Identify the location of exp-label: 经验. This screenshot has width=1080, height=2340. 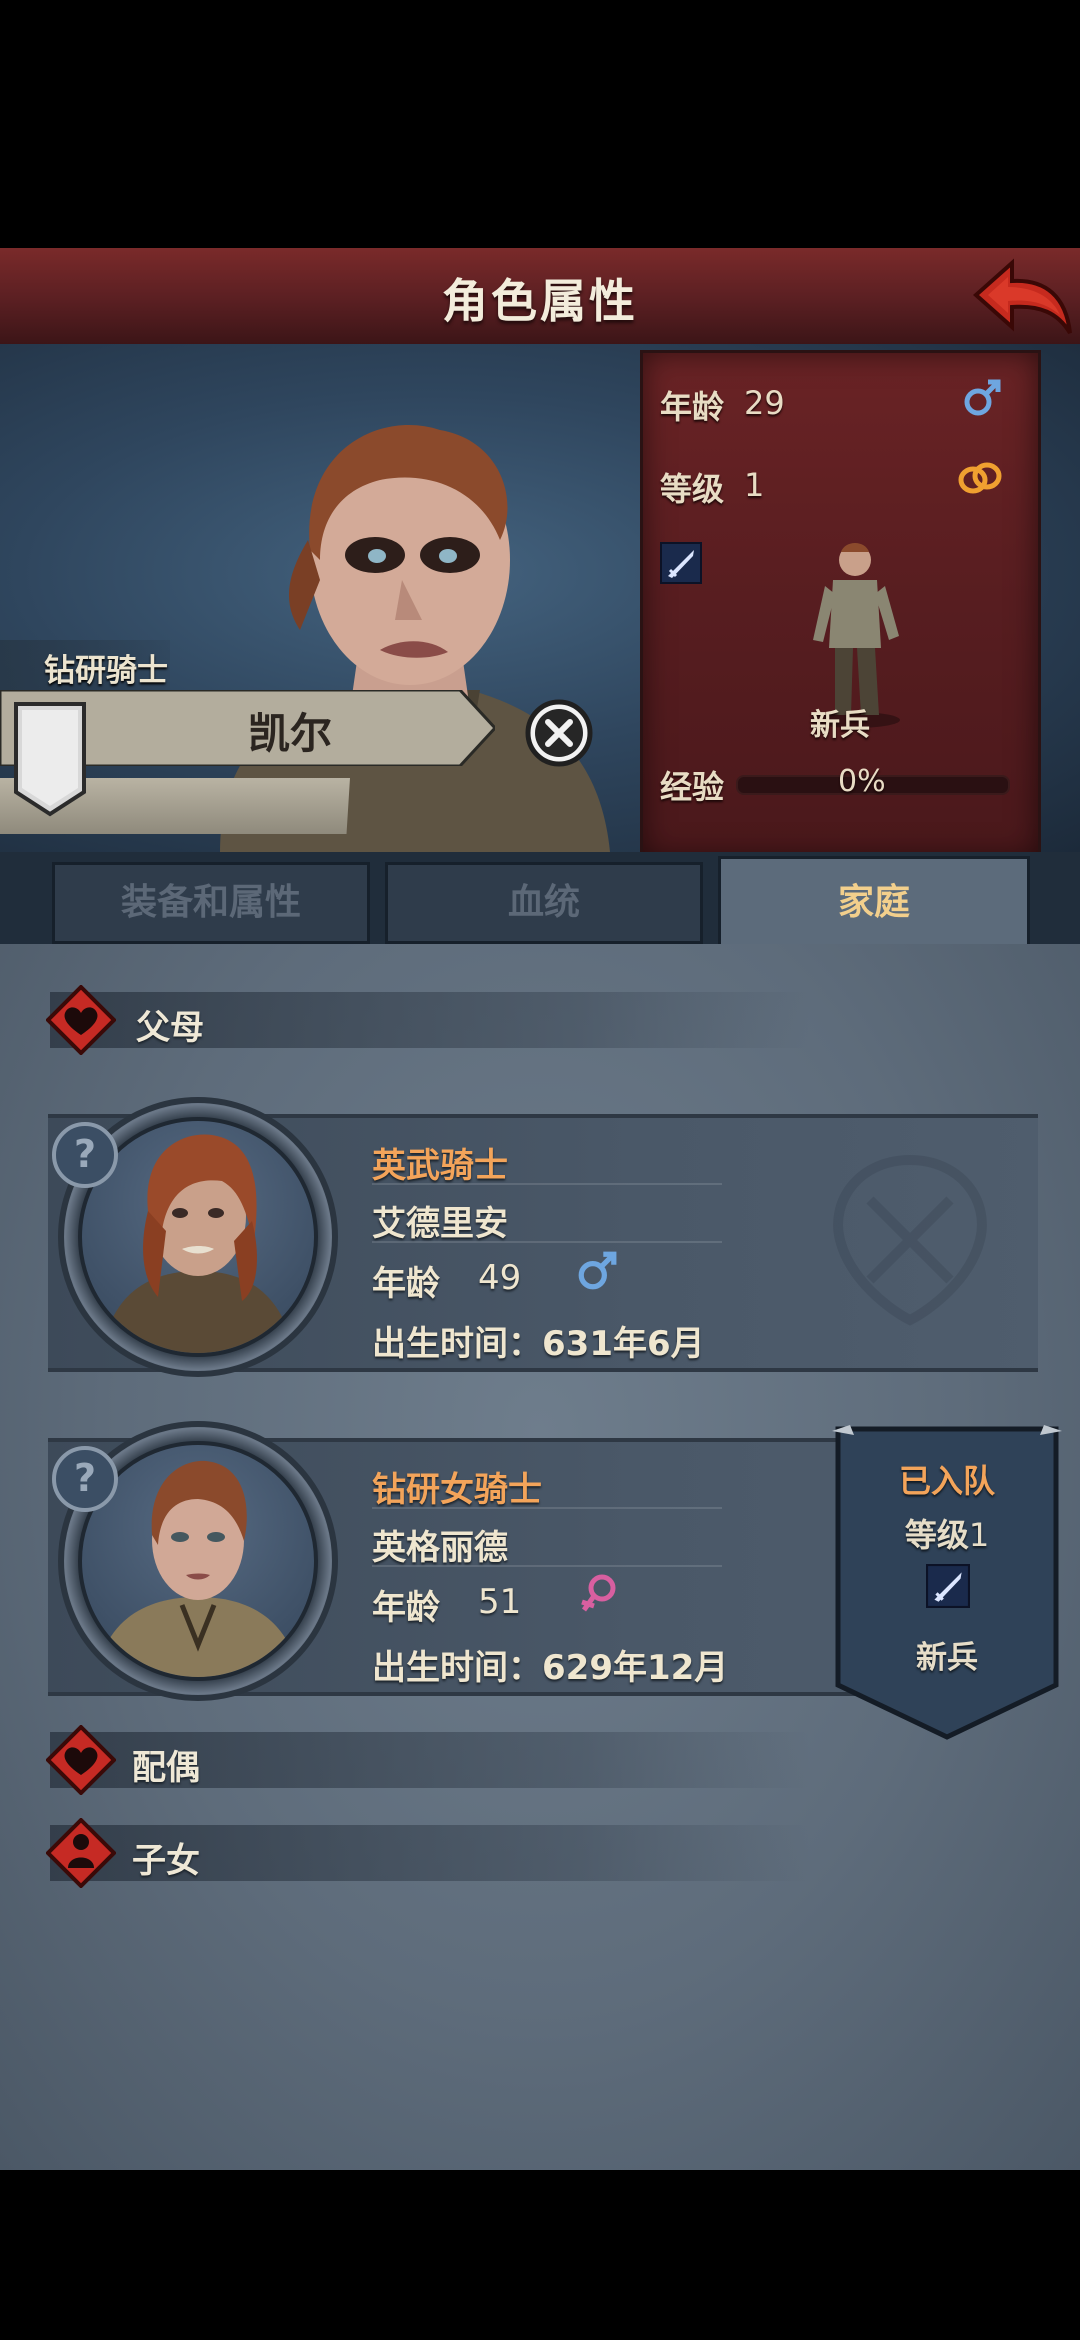
(692, 787).